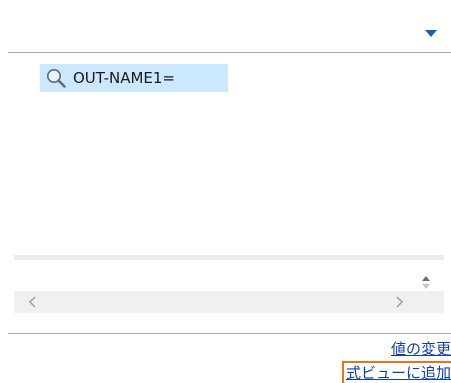 The image size is (451, 383). What do you see at coordinates (229, 257) in the screenshot?
I see `pane-splitter` at bounding box center [229, 257].